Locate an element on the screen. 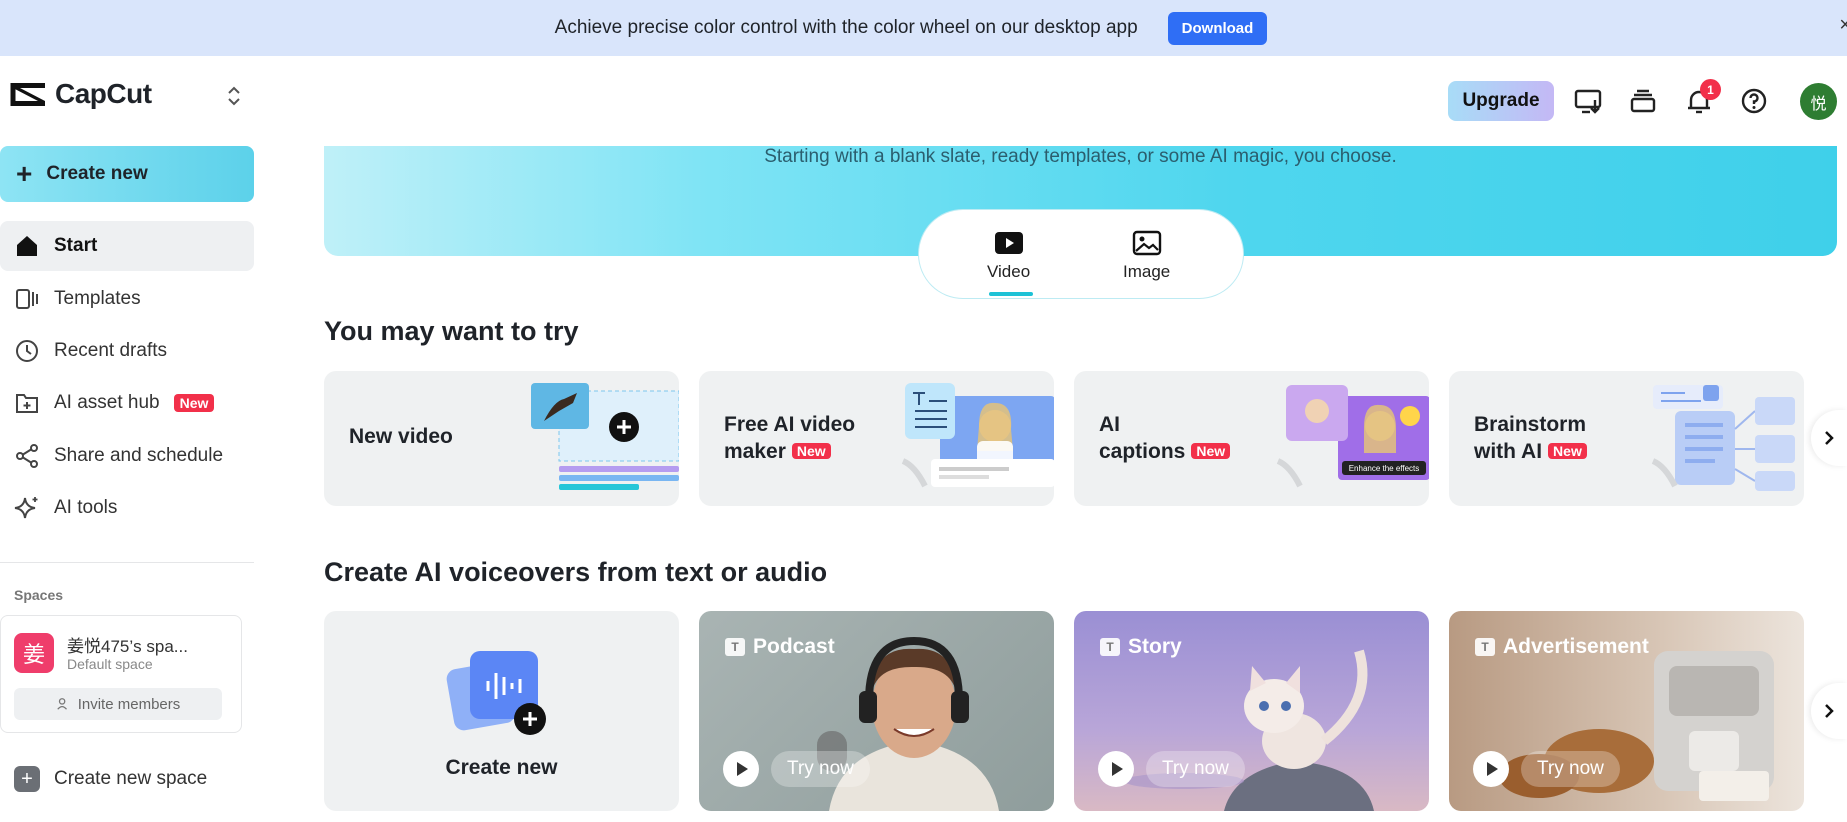 The width and height of the screenshot is (1847, 822). workspace-switcher-icon is located at coordinates (234, 96).